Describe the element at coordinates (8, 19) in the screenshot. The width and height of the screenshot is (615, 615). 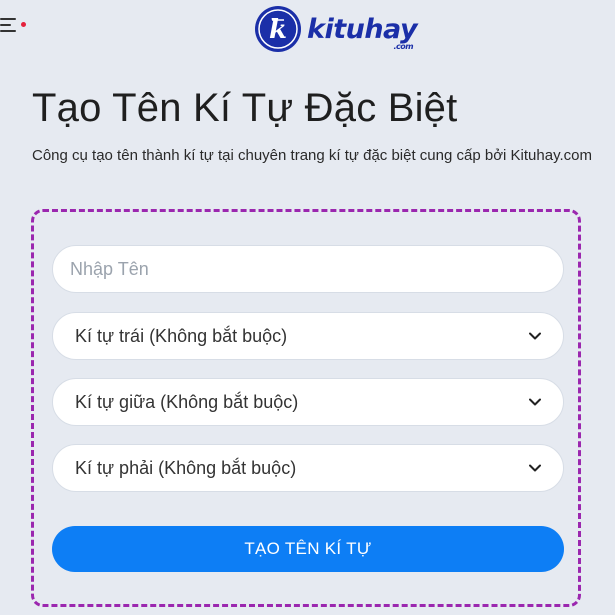
I see `menu-icon` at that location.